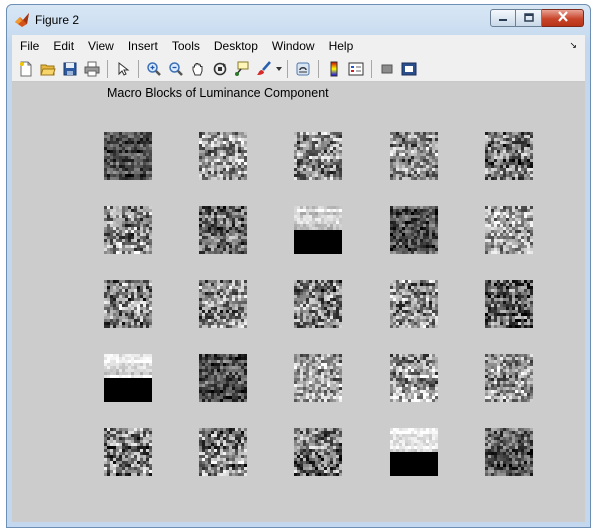 The image size is (597, 532). Describe the element at coordinates (57, 20) in the screenshot. I see `window-title: Figure 2` at that location.